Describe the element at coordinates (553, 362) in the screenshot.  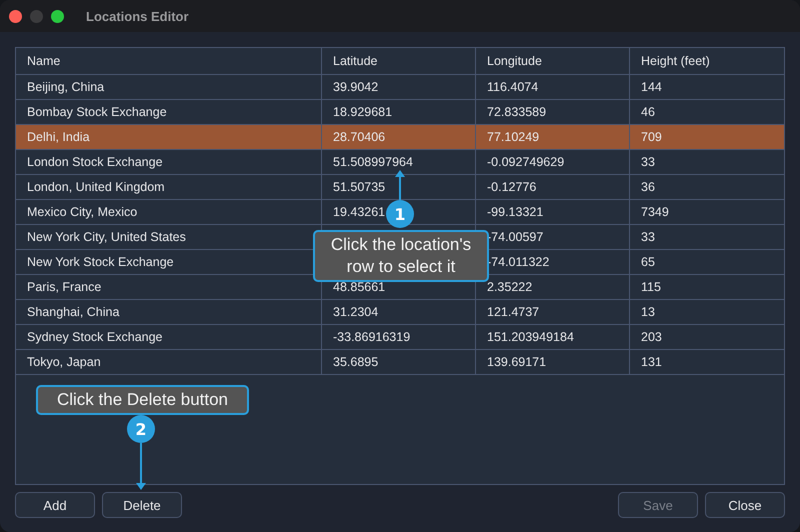
I see `table-cell: 139.69171` at that location.